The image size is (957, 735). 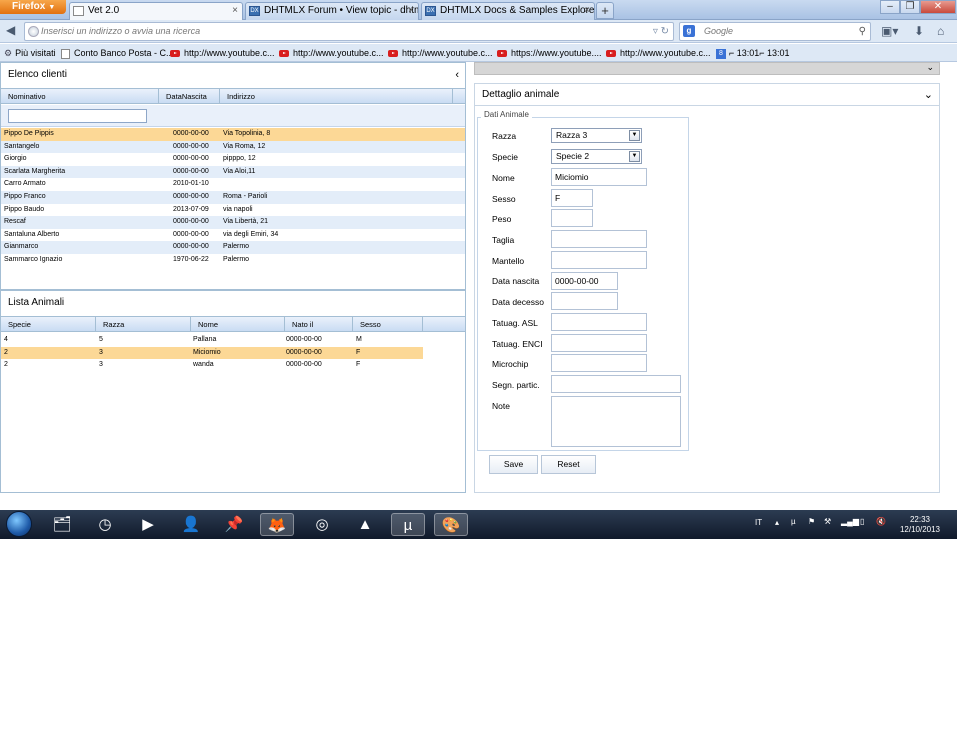 I want to click on name-filter-input, so click(x=77, y=116).